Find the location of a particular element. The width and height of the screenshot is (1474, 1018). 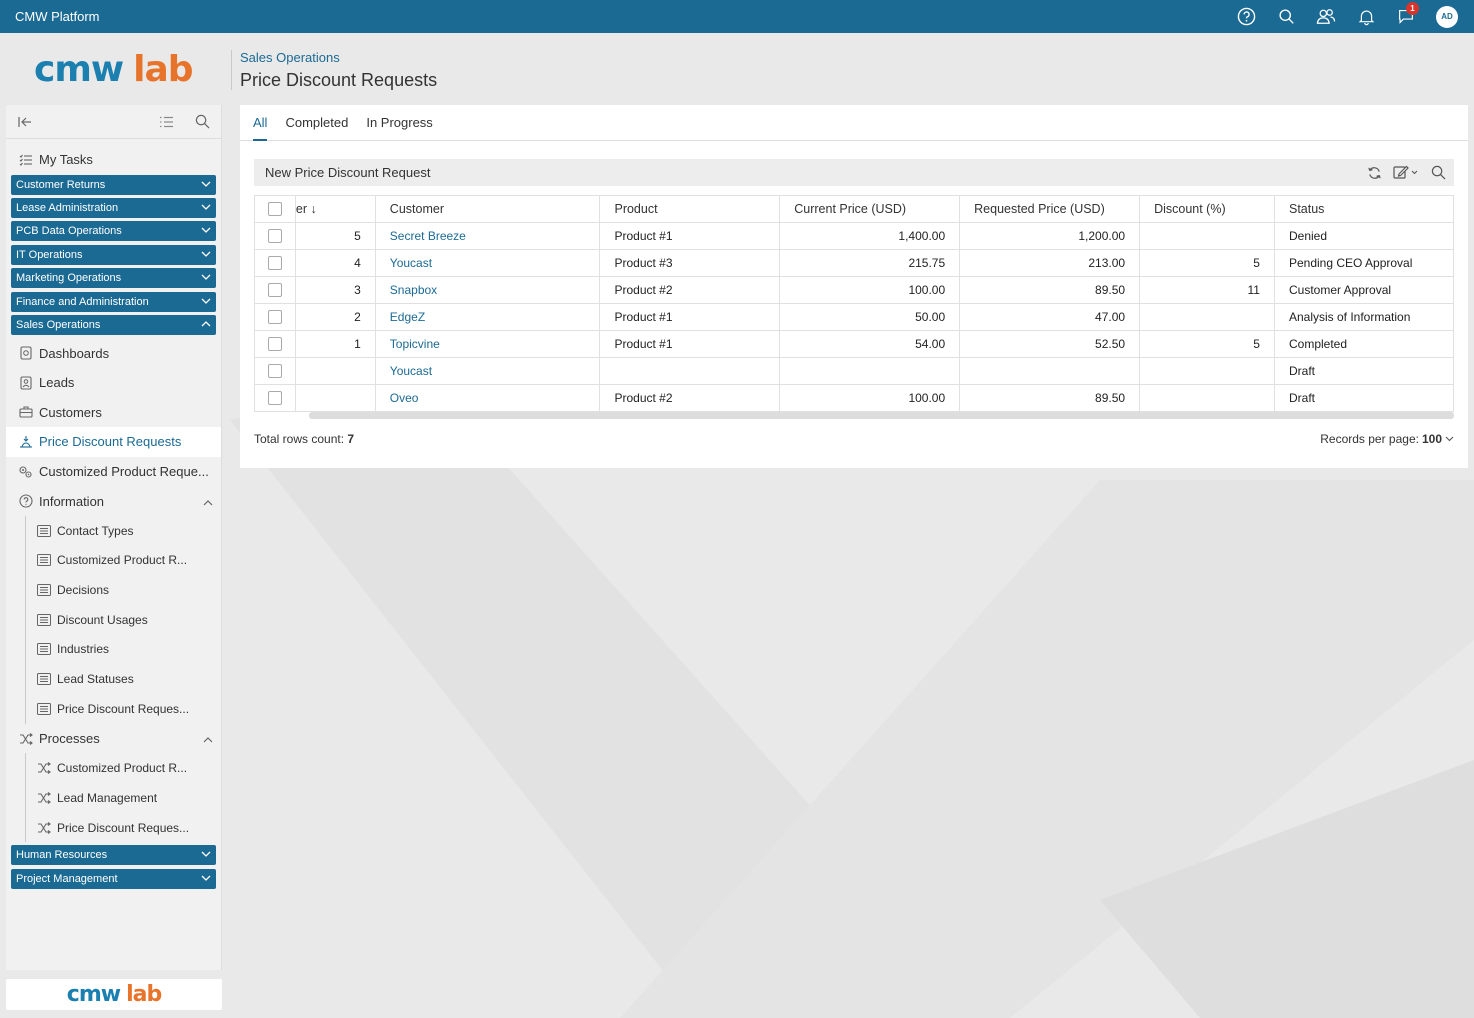

tab-in-progress: In Progress is located at coordinates (399, 122).